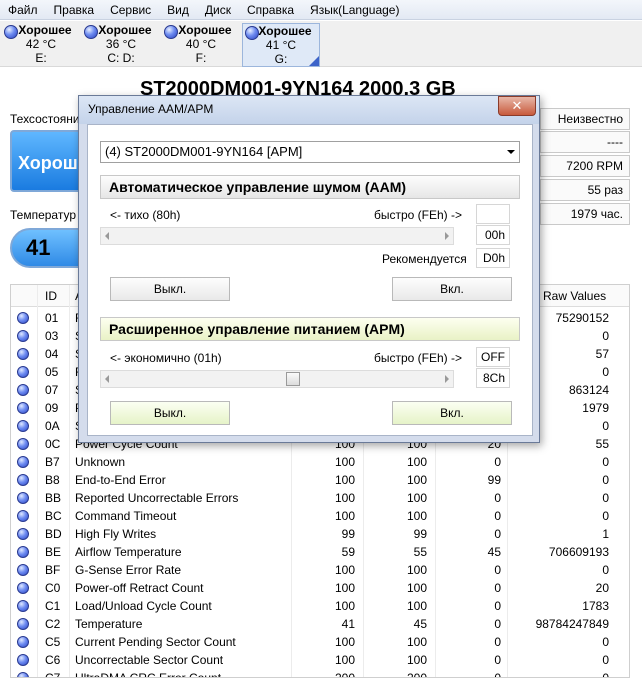 This screenshot has width=642, height=678. What do you see at coordinates (574, 296) in the screenshot?
I see `column-raw-values: Raw Values` at bounding box center [574, 296].